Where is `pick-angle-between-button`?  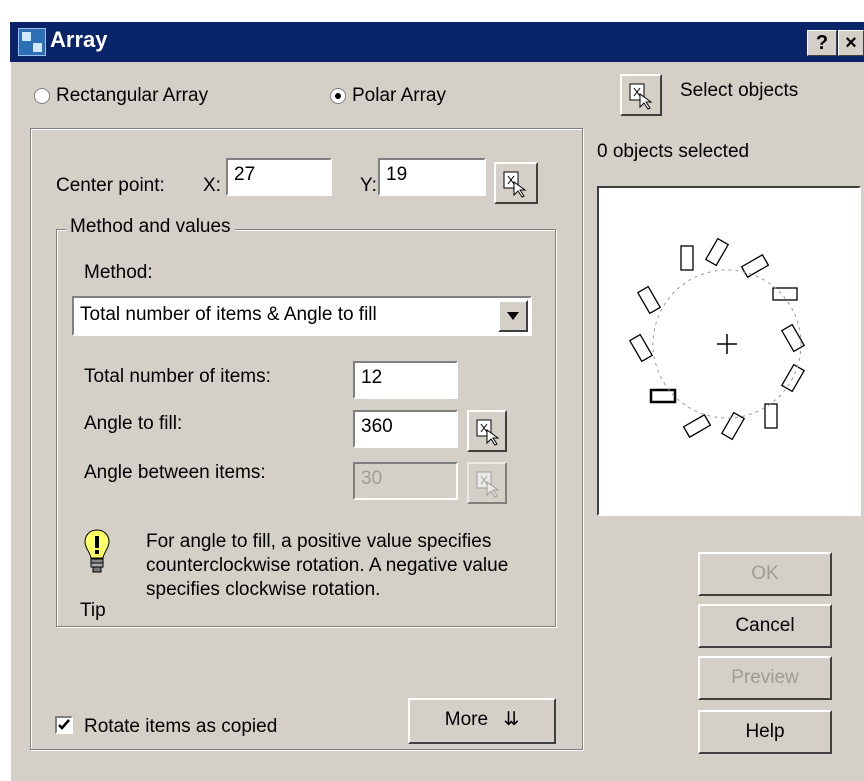
pick-angle-between-button is located at coordinates (487, 483).